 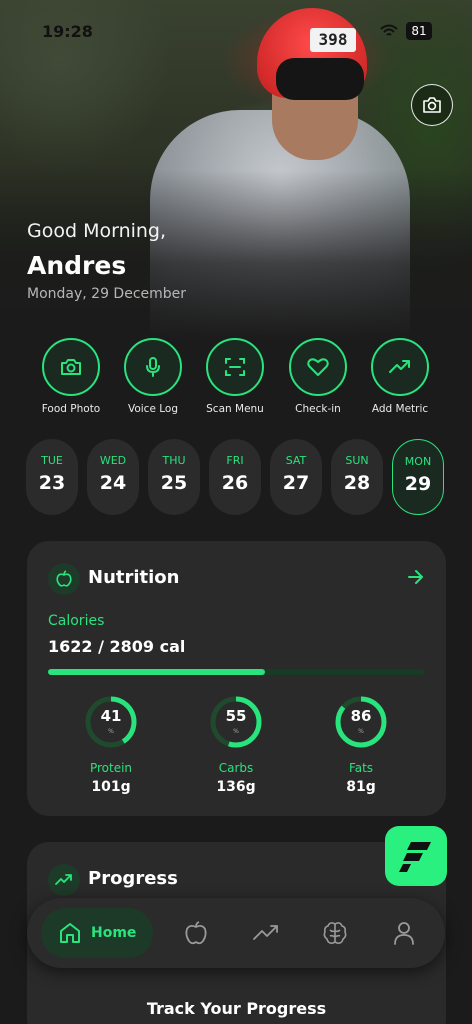 What do you see at coordinates (419, 31) in the screenshot?
I see `battery-indicator: 81` at bounding box center [419, 31].